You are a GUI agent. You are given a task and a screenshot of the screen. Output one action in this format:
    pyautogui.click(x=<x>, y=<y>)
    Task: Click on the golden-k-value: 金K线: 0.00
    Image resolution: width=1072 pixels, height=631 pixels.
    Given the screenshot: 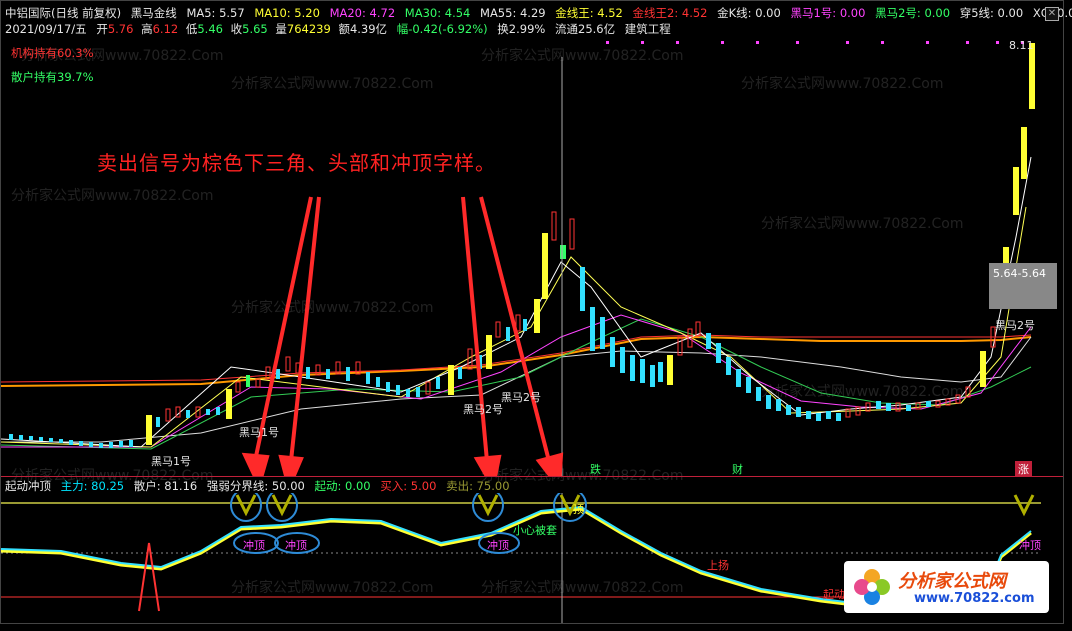 What is the action you would take?
    pyautogui.click(x=749, y=13)
    